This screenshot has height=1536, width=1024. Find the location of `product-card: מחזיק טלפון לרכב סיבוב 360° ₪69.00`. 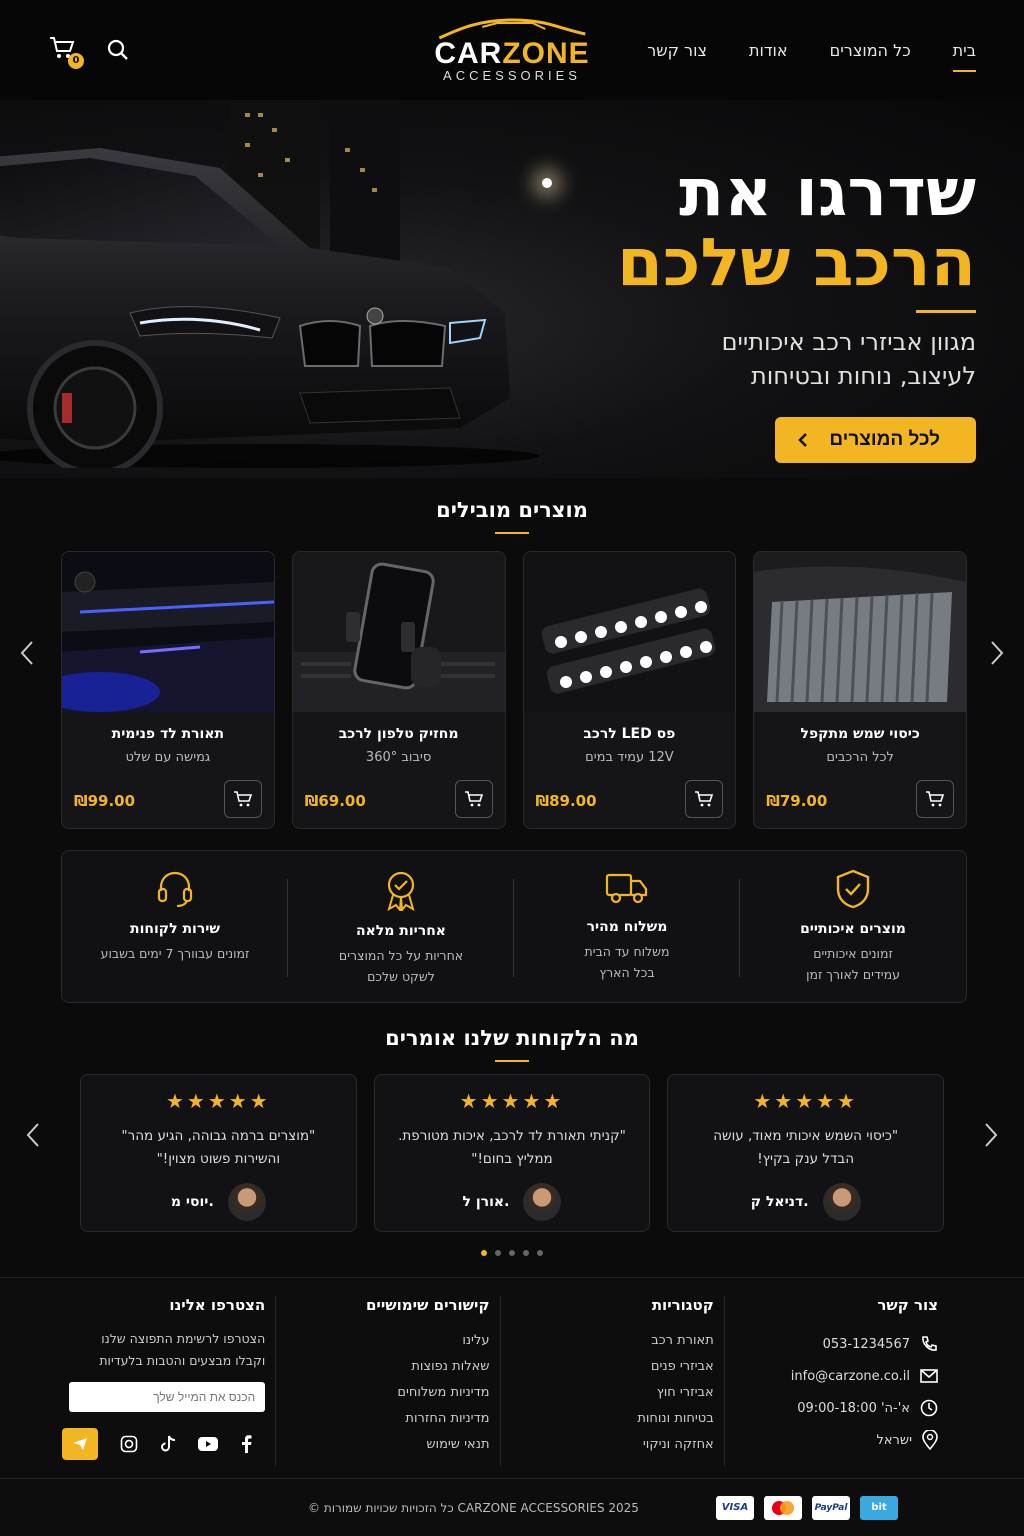

product-card: מחזיק טלפון לרכב סיבוב 360° ₪69.00 is located at coordinates (398, 690).